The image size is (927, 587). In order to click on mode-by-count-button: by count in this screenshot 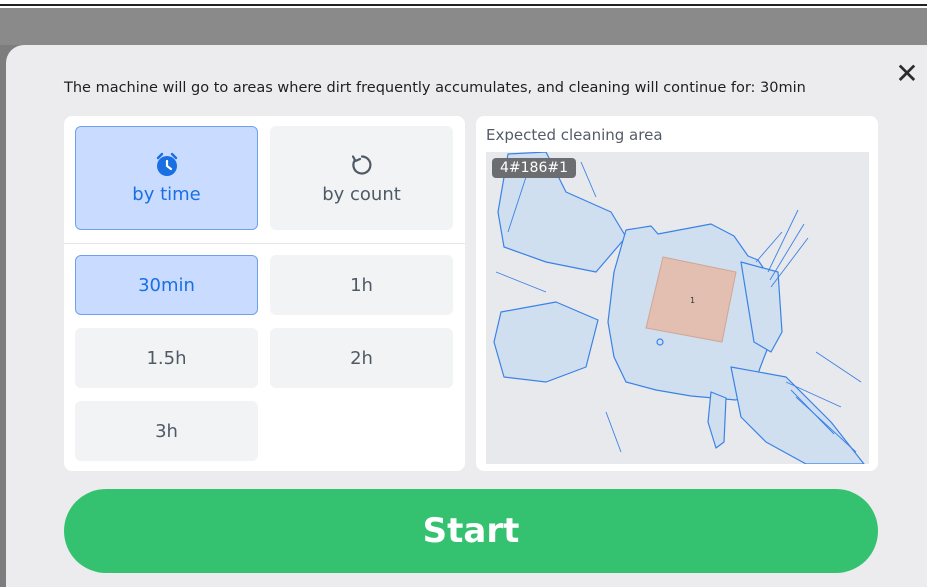, I will do `click(361, 178)`.